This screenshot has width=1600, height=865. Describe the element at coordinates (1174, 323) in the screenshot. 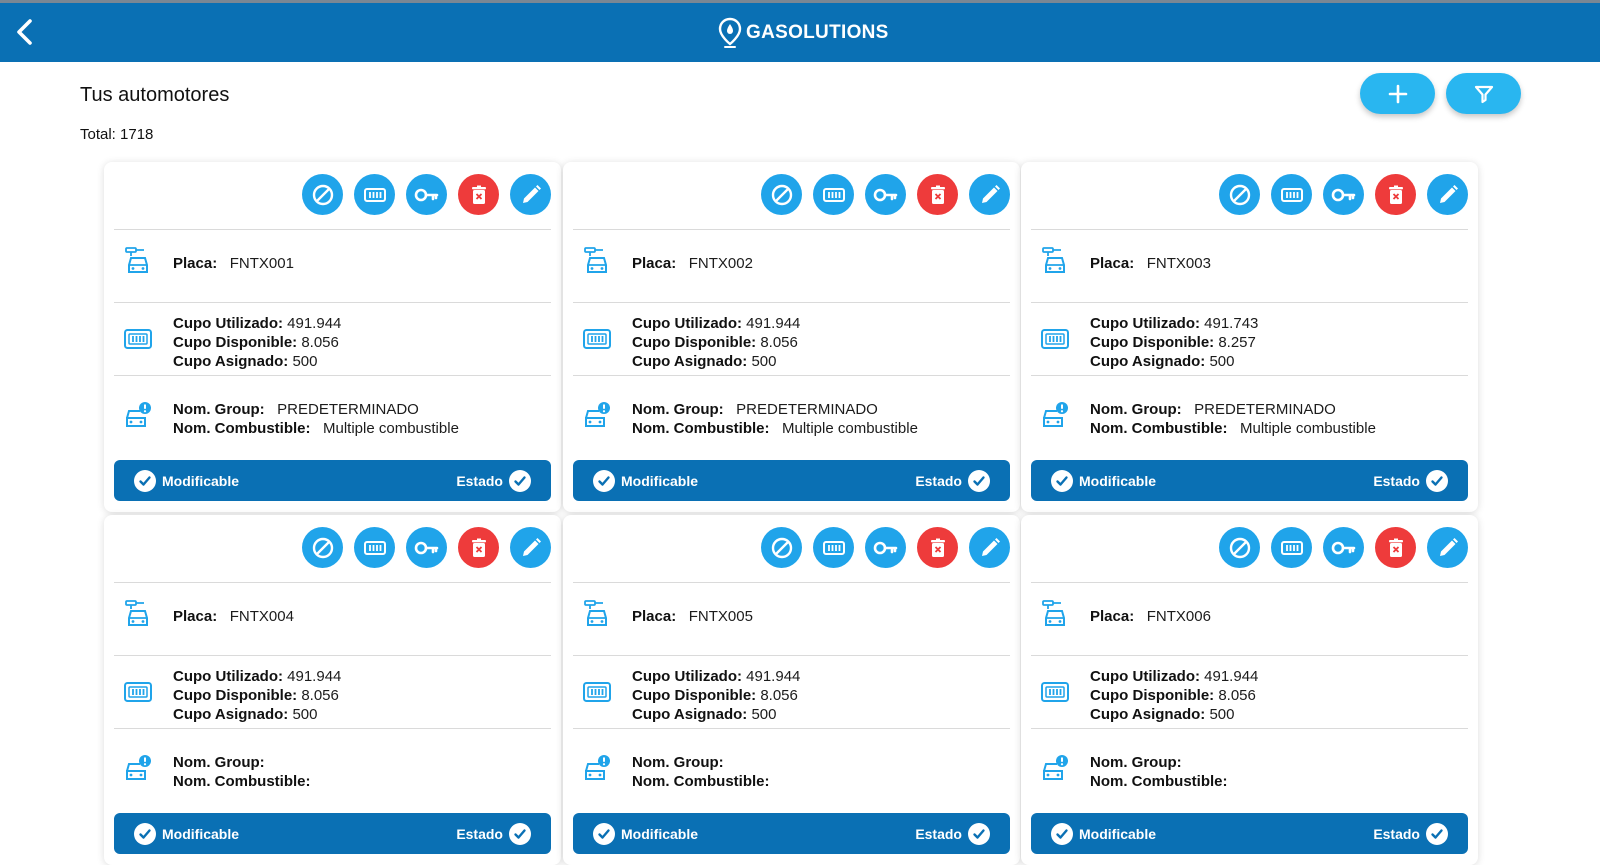

I see `quota-used-field: Cupo Utilizado: 491.743` at that location.